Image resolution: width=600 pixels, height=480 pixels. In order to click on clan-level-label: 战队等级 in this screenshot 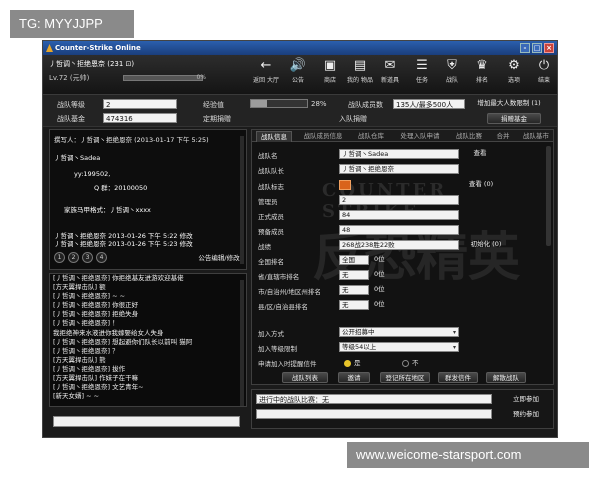, I will do `click(71, 105)`.